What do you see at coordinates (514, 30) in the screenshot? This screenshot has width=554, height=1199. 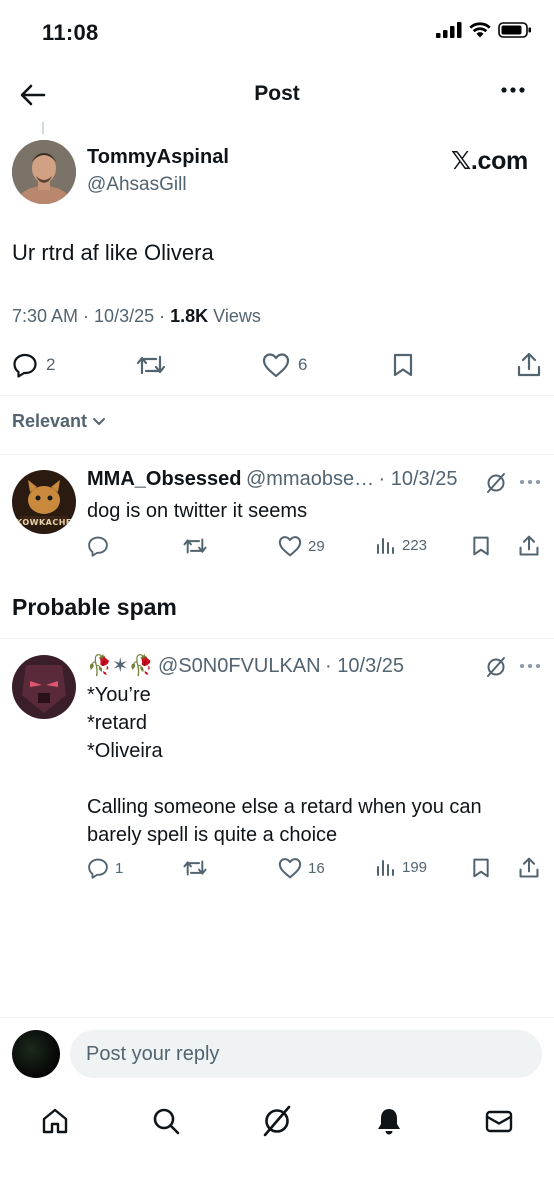 I see `battery-icon` at bounding box center [514, 30].